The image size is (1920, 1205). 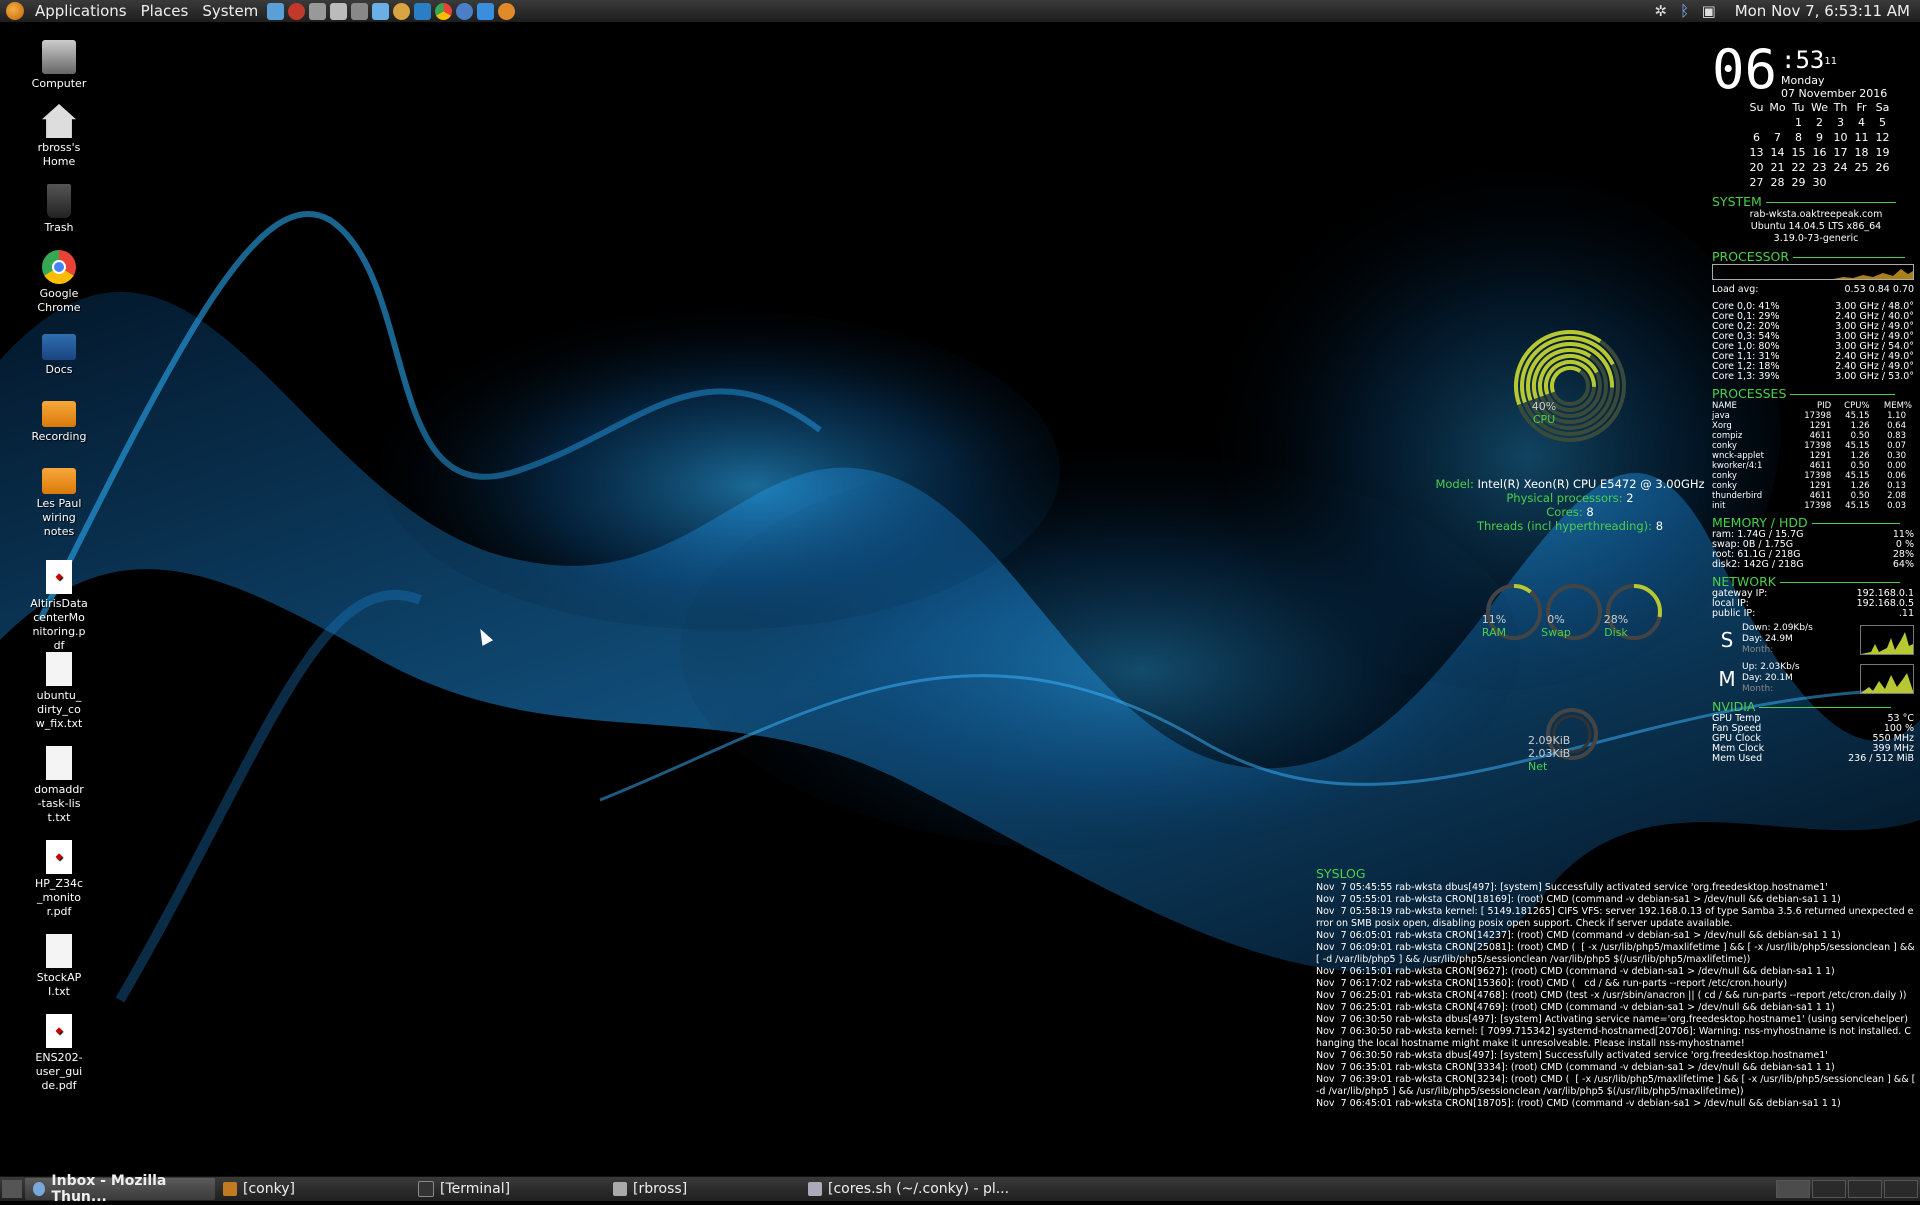 I want to click on thunderbird-icon, so click(x=402, y=11).